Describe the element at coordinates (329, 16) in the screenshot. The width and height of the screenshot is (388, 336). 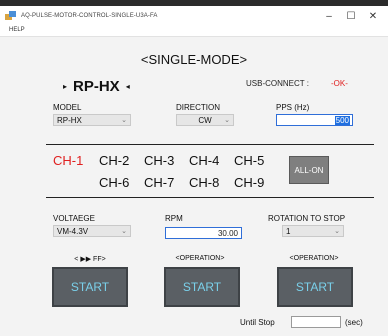
I see `minimize-button: –` at that location.